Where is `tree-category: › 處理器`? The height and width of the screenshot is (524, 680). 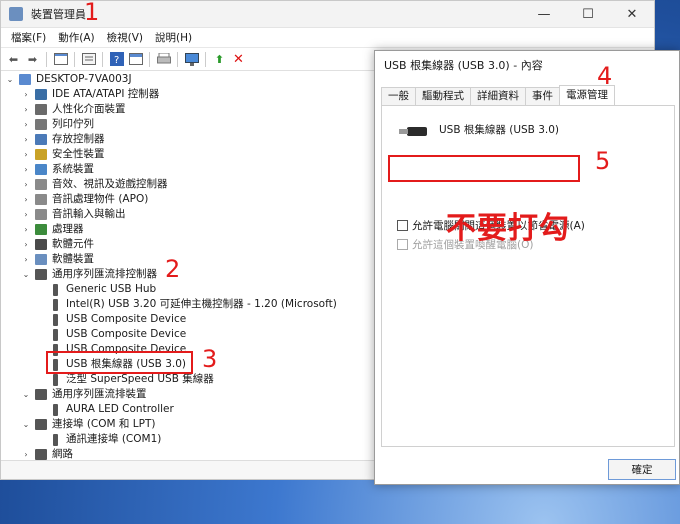
tree-category: › 處理器 is located at coordinates (52, 229).